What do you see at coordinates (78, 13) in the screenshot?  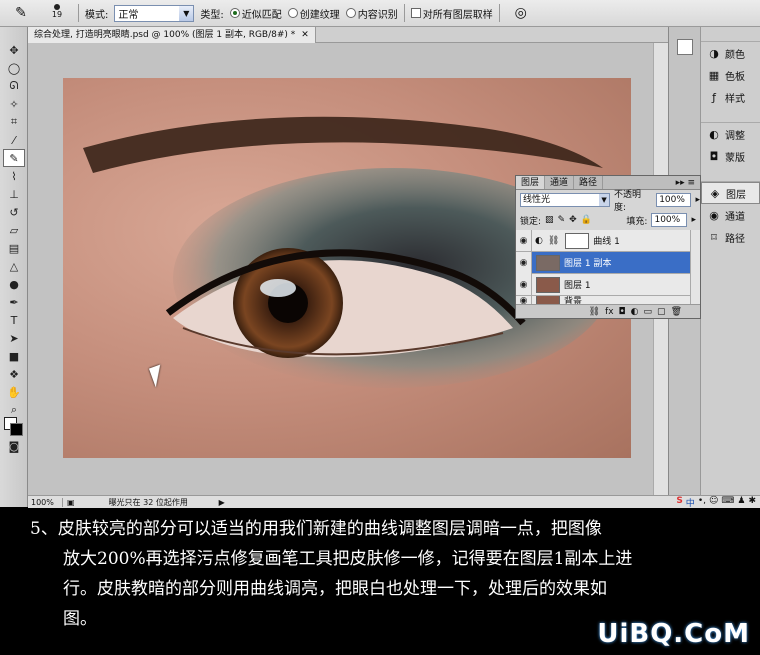 I see `divider` at bounding box center [78, 13].